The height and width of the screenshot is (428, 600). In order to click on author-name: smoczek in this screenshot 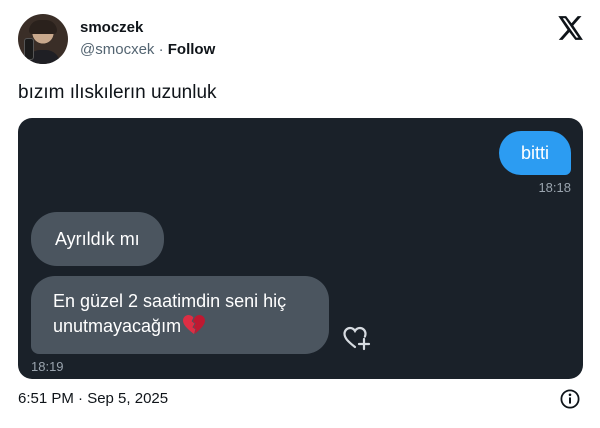, I will do `click(111, 27)`.